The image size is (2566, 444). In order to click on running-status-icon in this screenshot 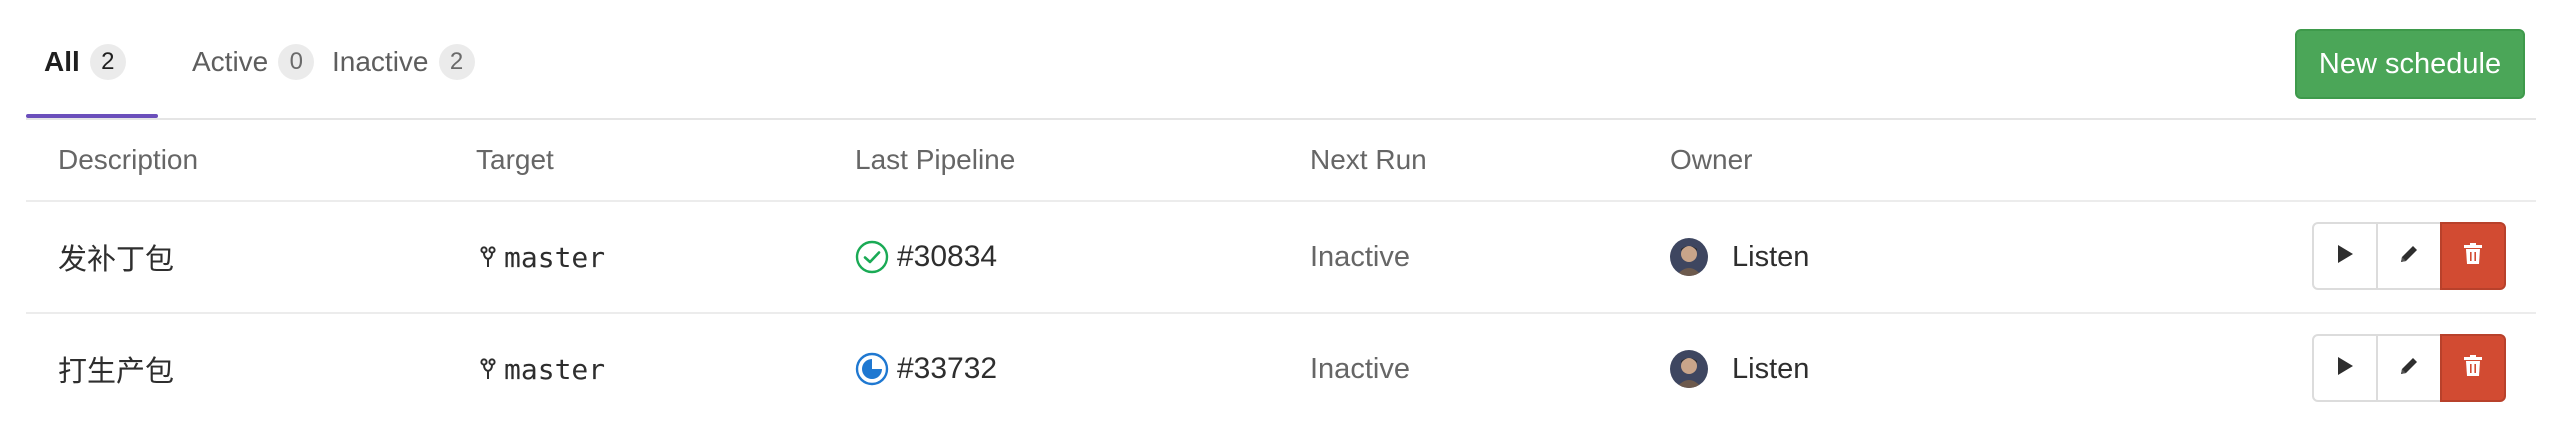, I will do `click(872, 369)`.